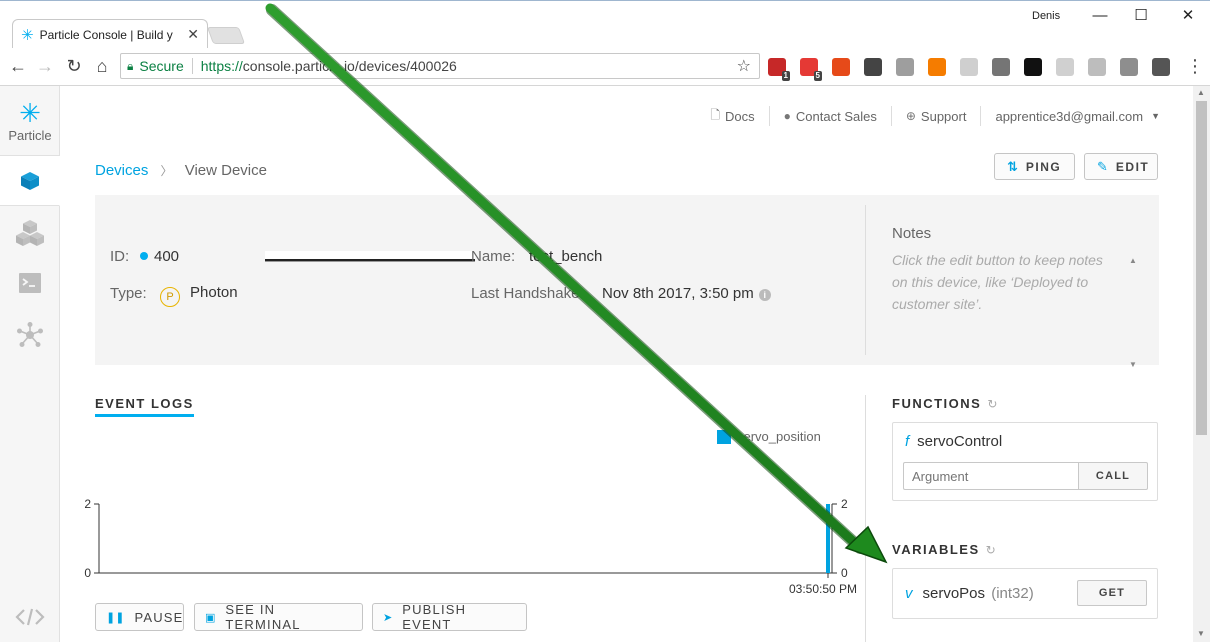 The height and width of the screenshot is (642, 1210). Describe the element at coordinates (1133, 313) in the screenshot. I see `notes-scrollbar: ▲ ▼` at that location.